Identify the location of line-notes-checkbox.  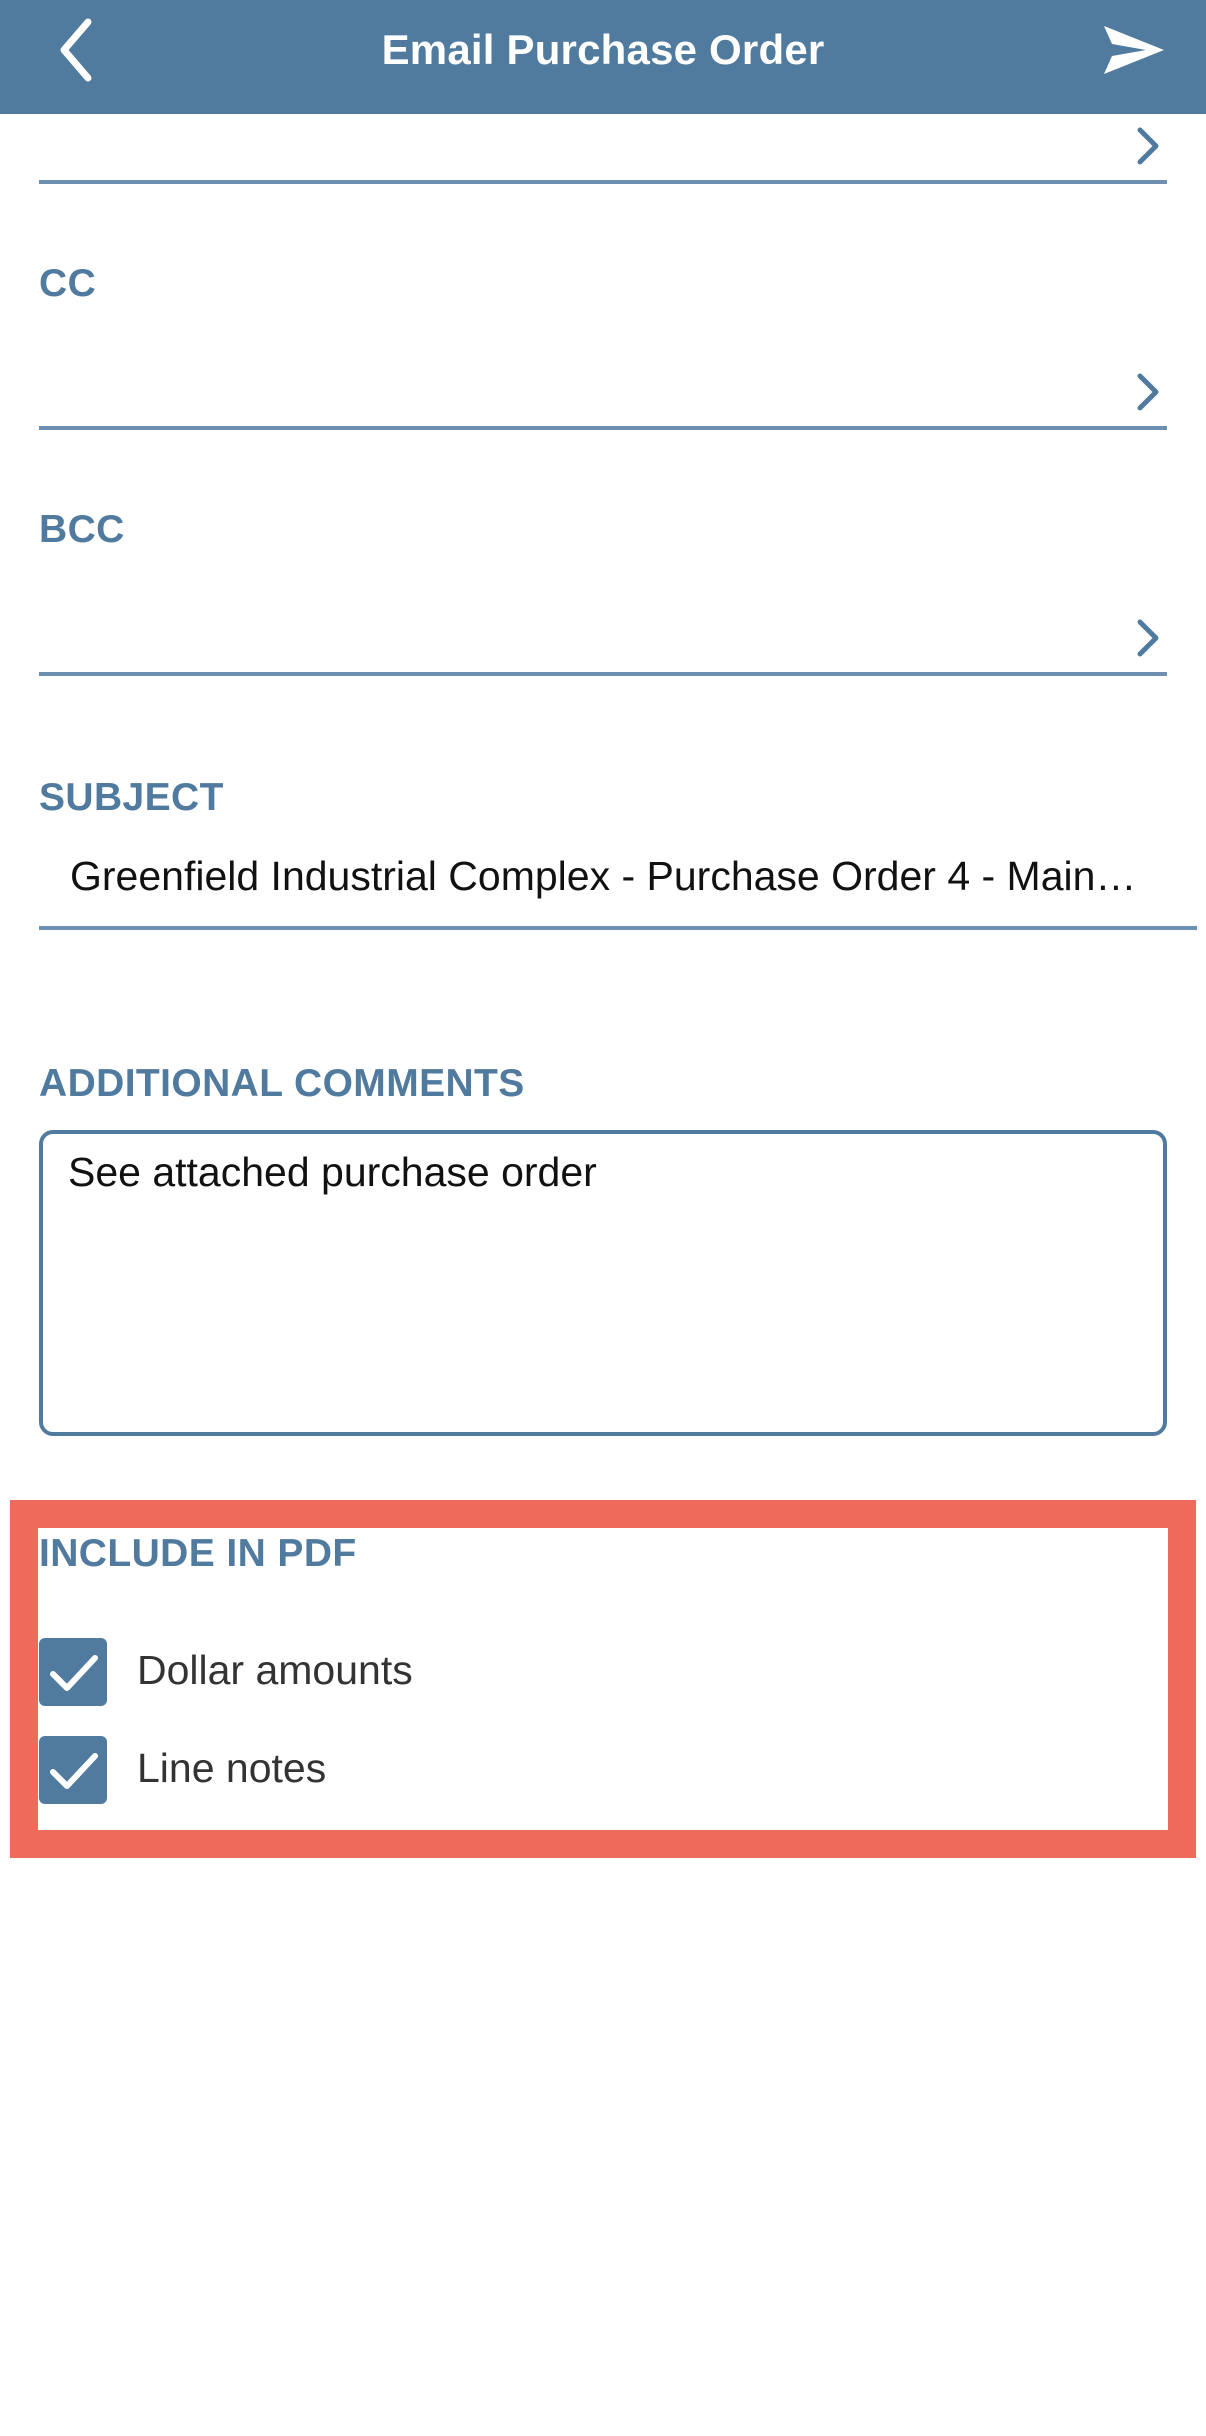
(73, 1770).